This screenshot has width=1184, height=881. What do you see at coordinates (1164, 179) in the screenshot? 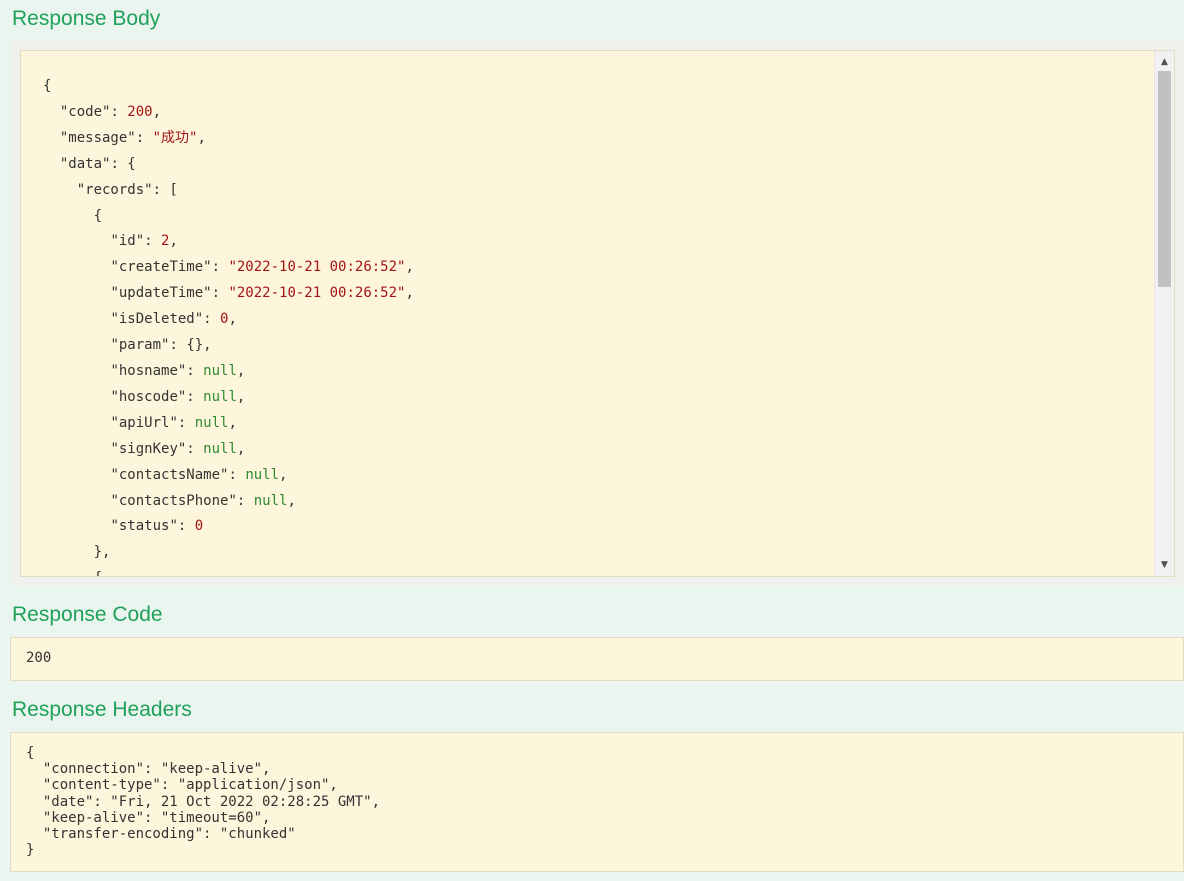
I see `scrollbar-thumb` at bounding box center [1164, 179].